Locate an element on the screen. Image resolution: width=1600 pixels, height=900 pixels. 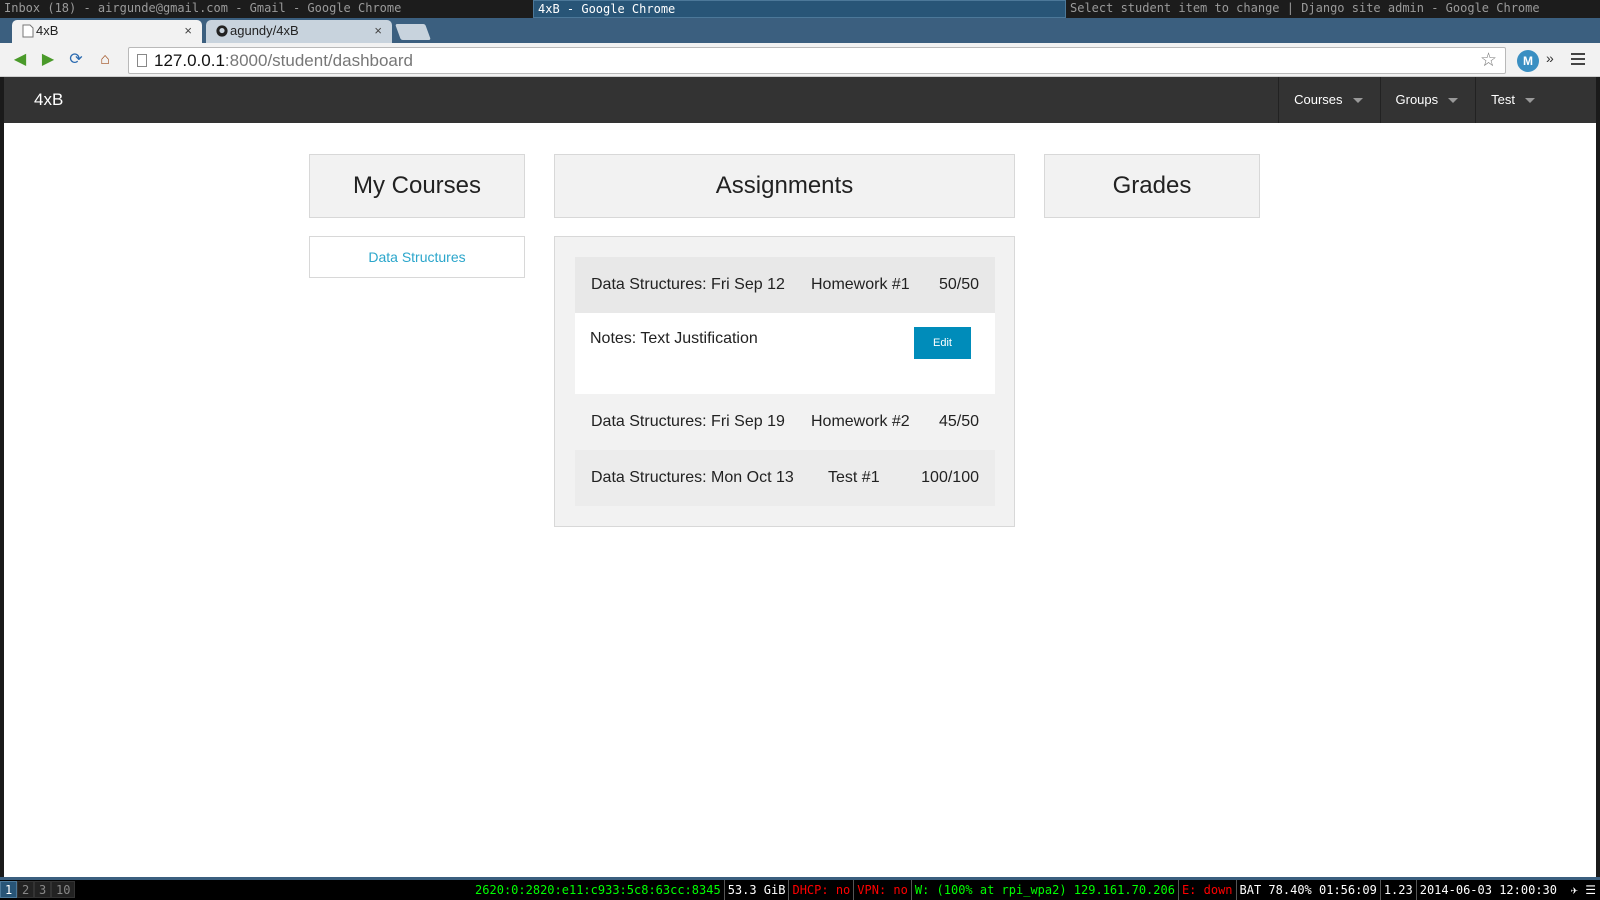
brand-link: 4xB is located at coordinates (48, 100).